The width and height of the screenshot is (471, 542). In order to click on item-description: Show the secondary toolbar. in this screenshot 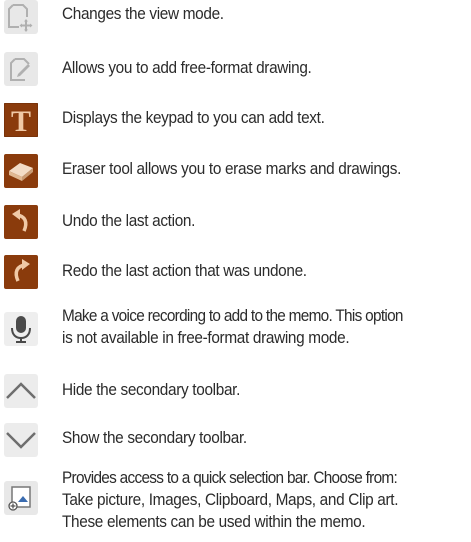, I will do `click(154, 438)`.